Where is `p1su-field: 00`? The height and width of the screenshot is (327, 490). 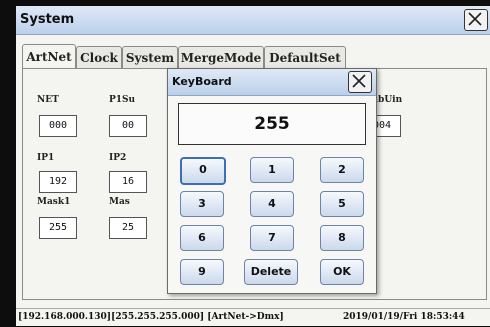 p1su-field: 00 is located at coordinates (128, 126).